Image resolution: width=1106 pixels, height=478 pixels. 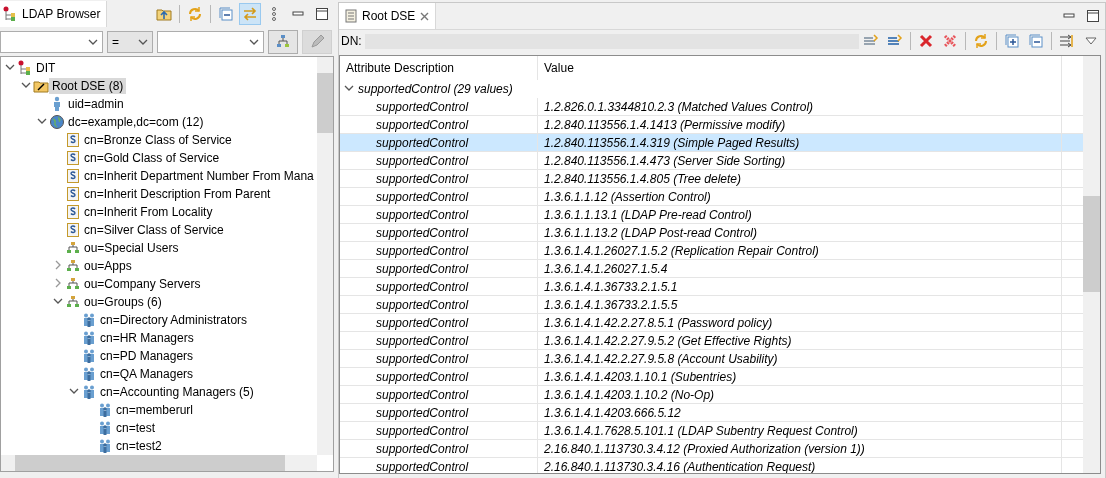 What do you see at coordinates (317, 42) in the screenshot?
I see `pencil-icon` at bounding box center [317, 42].